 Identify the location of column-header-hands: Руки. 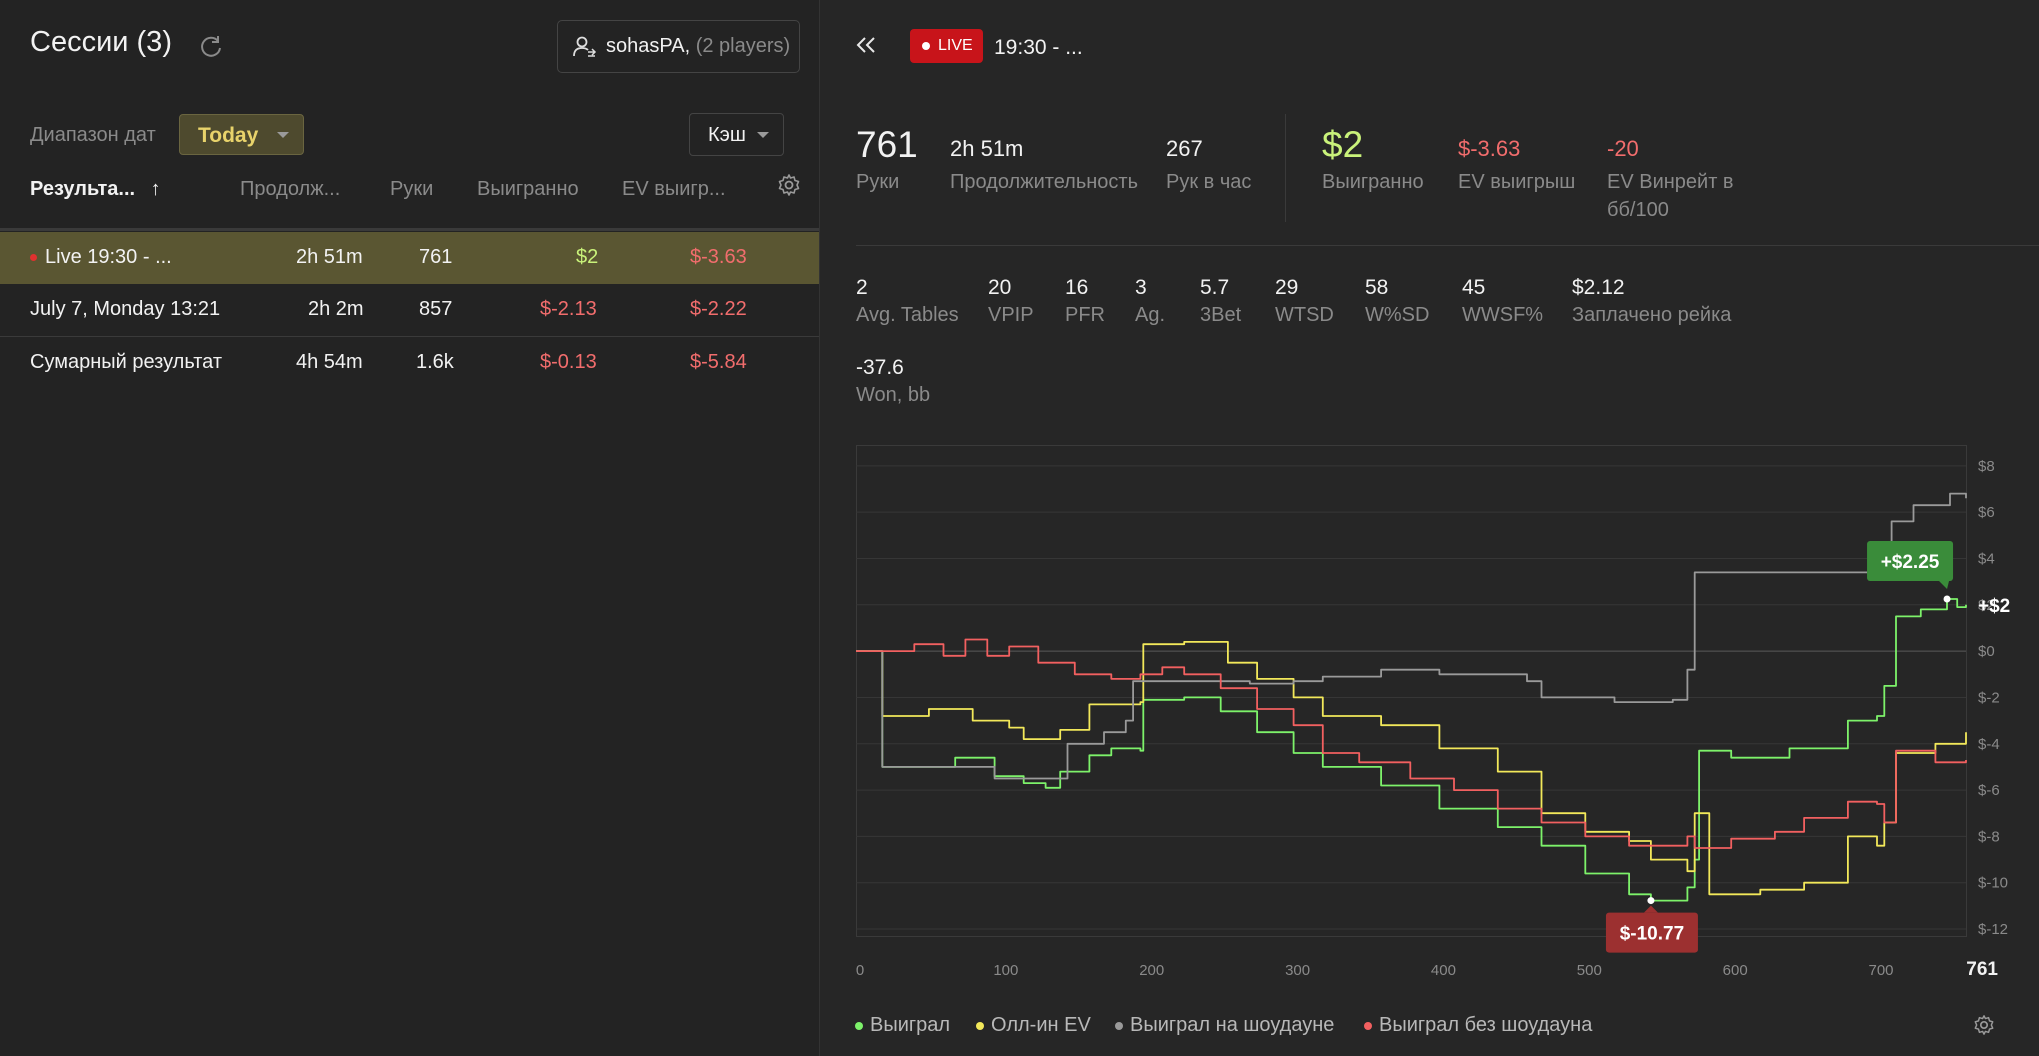
(411, 189).